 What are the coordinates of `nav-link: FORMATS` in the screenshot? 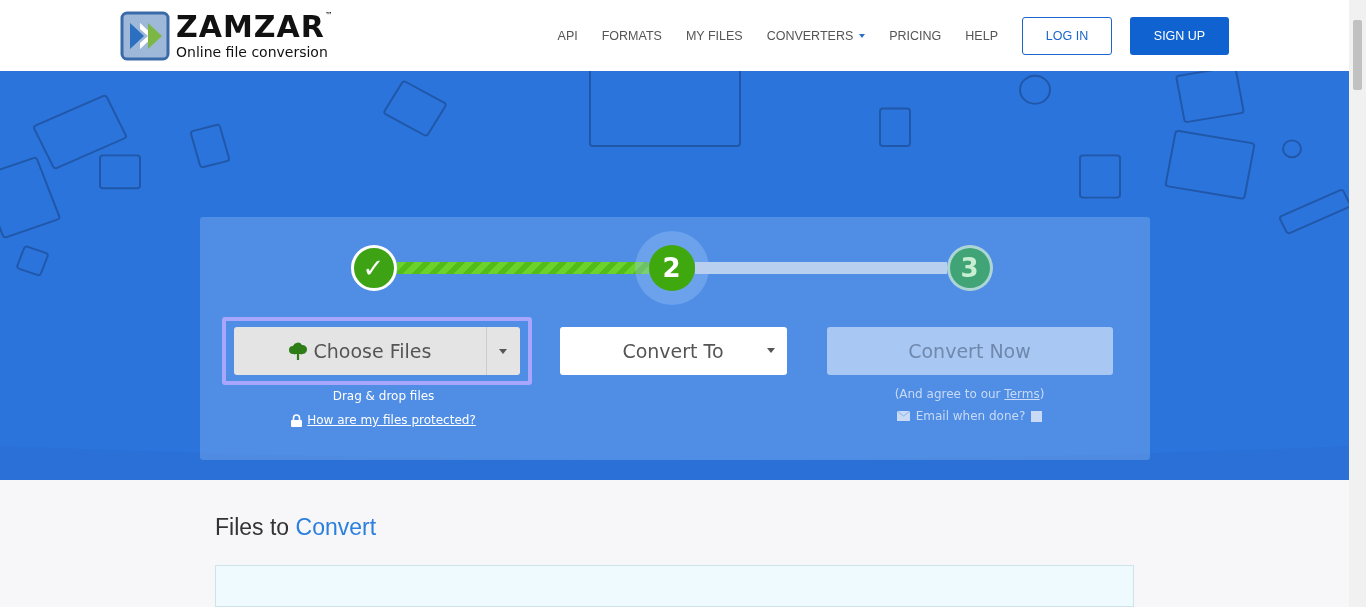 It's located at (631, 35).